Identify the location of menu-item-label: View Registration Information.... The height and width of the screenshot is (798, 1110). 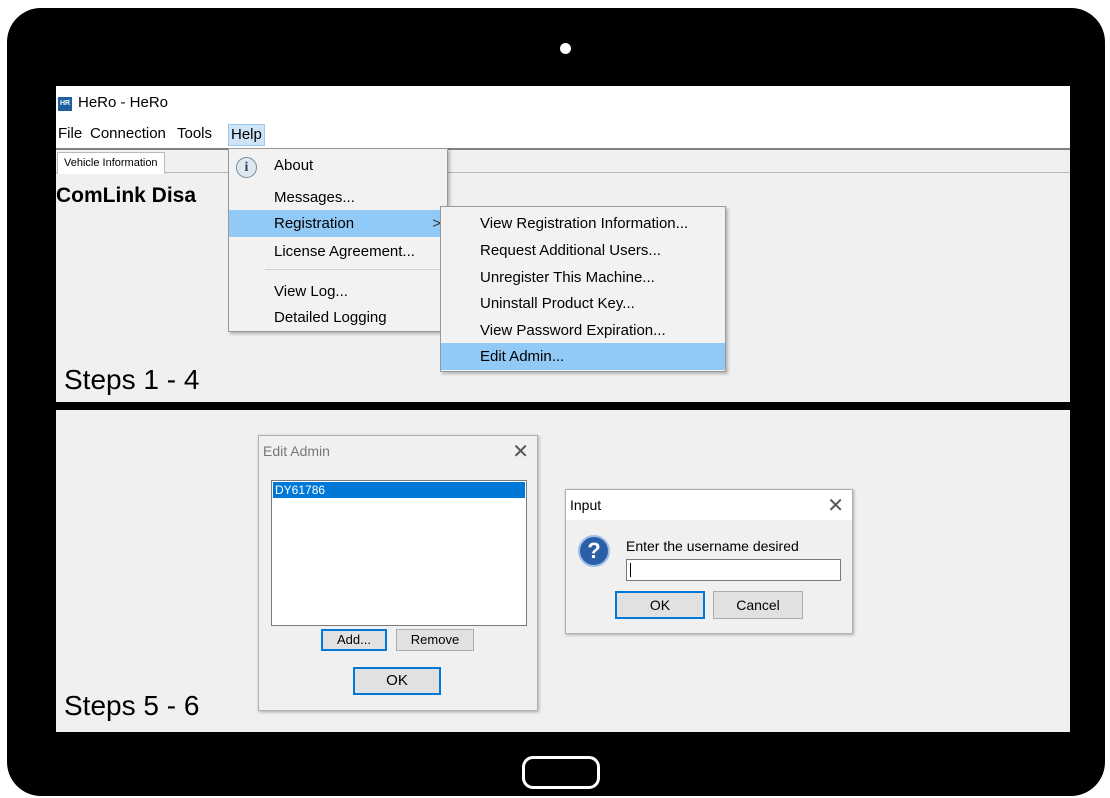
(584, 223).